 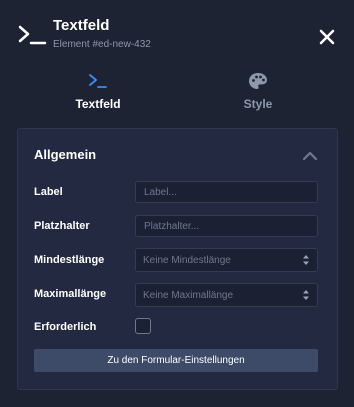 What do you see at coordinates (98, 92) in the screenshot?
I see `tab-textfeld: Textfeld` at bounding box center [98, 92].